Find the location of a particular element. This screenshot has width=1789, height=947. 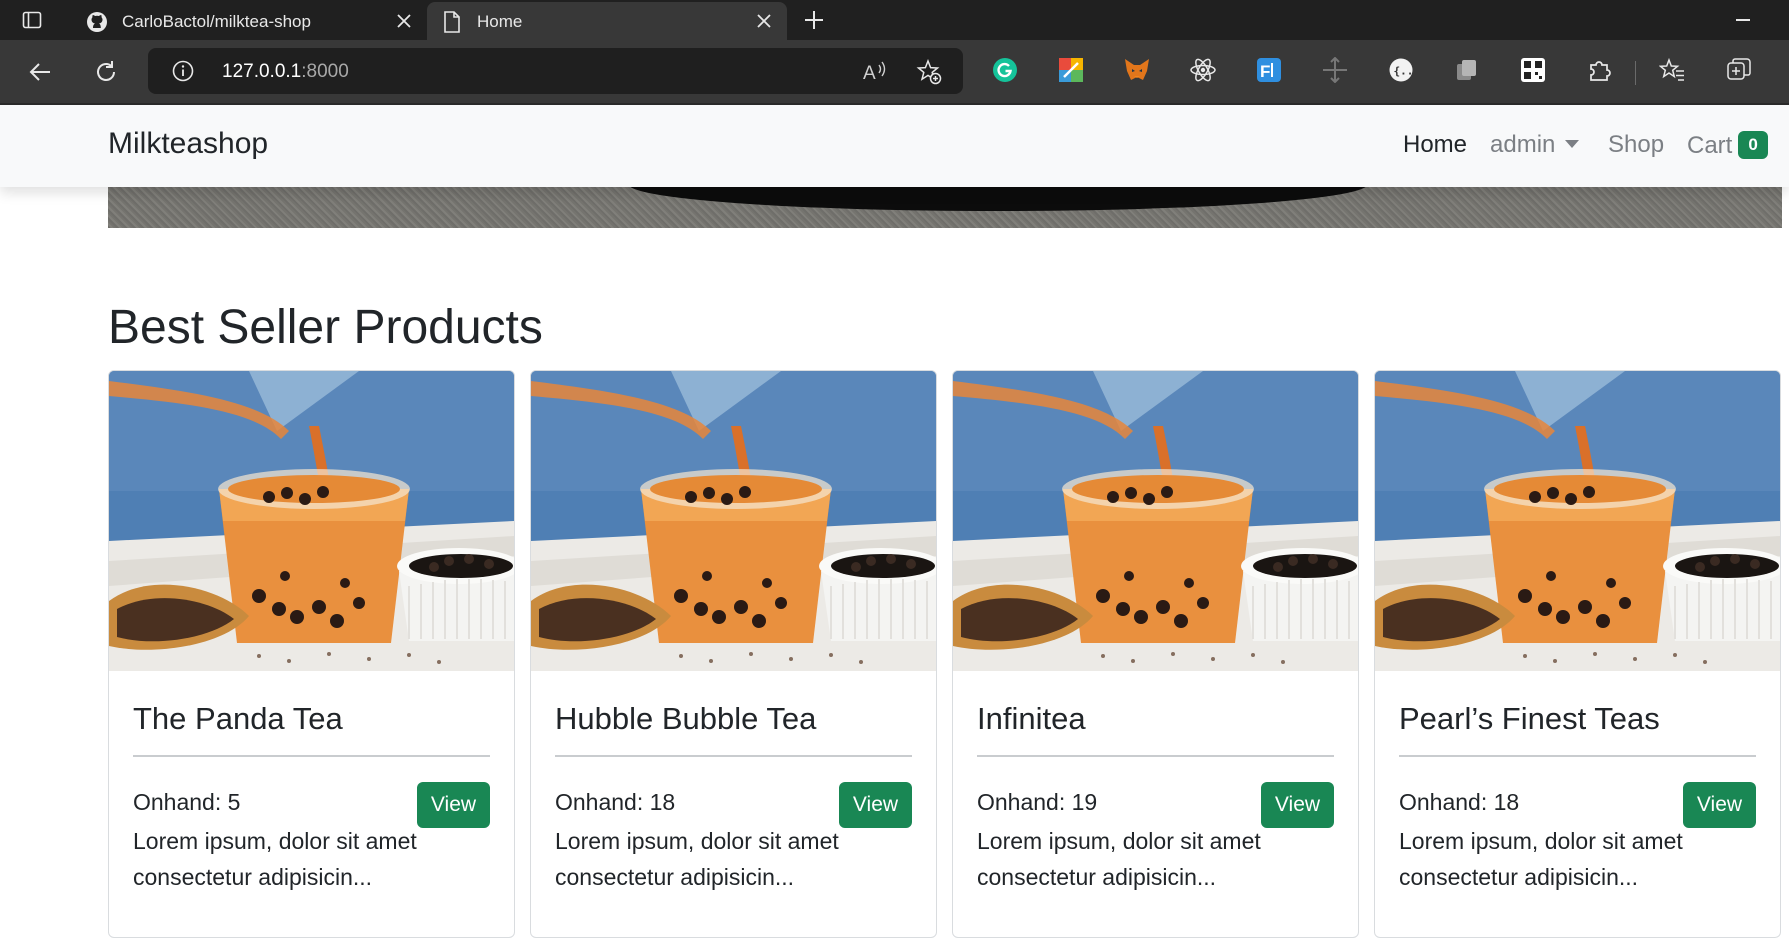

url-text: 127.0.0.1:8000 is located at coordinates (285, 72).